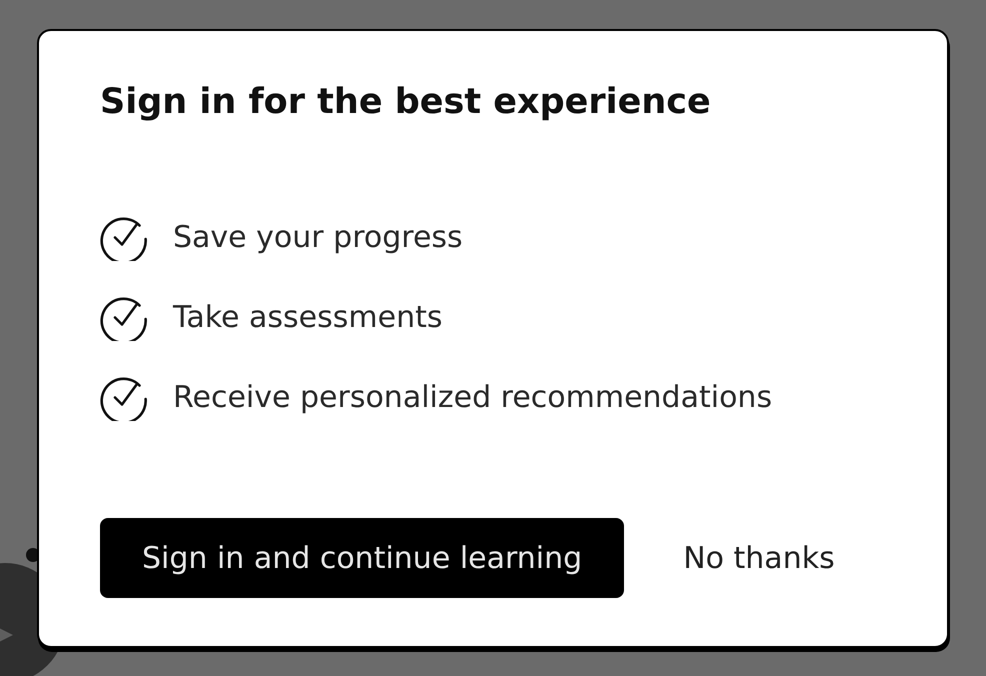 The height and width of the screenshot is (676, 986). I want to click on benefit-text: Save your progress, so click(318, 237).